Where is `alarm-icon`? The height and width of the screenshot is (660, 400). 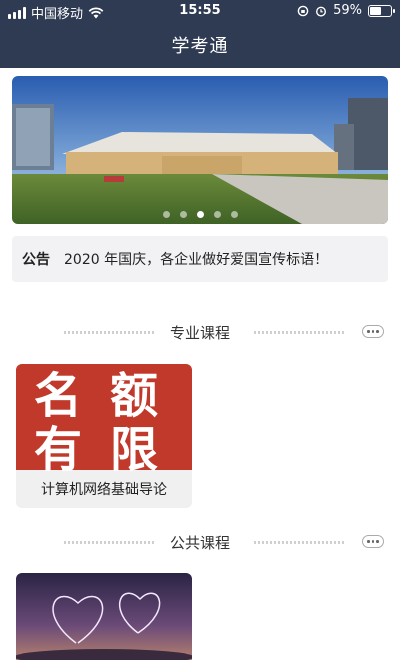
alarm-icon is located at coordinates (321, 11).